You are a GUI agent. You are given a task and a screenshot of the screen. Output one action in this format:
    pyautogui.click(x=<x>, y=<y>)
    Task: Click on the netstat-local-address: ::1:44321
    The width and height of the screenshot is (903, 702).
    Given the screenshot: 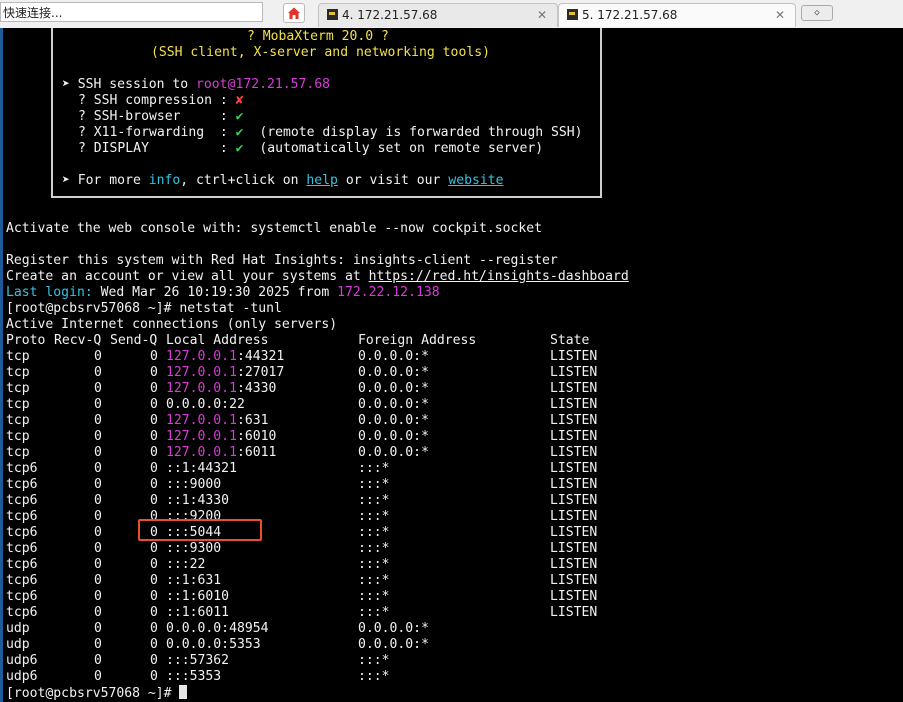 What is the action you would take?
    pyautogui.click(x=201, y=468)
    